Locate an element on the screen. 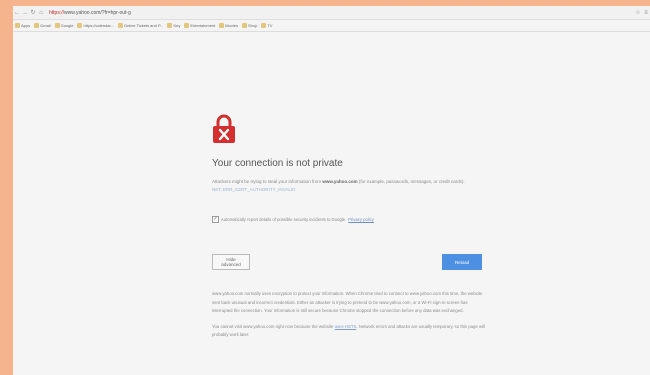  privacy-policy-link: Privacy policy is located at coordinates (361, 219).